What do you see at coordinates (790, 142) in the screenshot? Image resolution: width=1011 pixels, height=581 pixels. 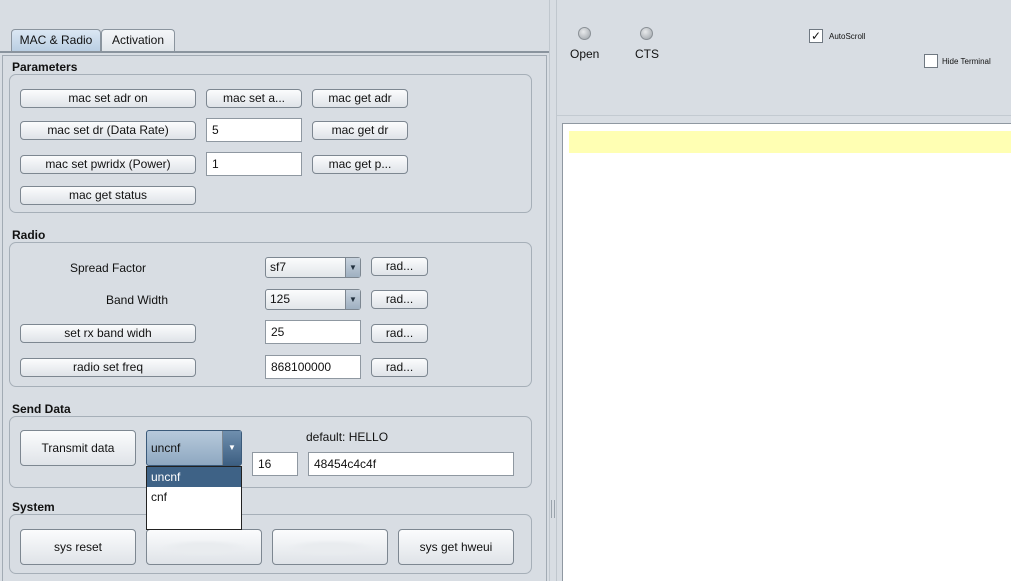 I see `terminal-current-line` at bounding box center [790, 142].